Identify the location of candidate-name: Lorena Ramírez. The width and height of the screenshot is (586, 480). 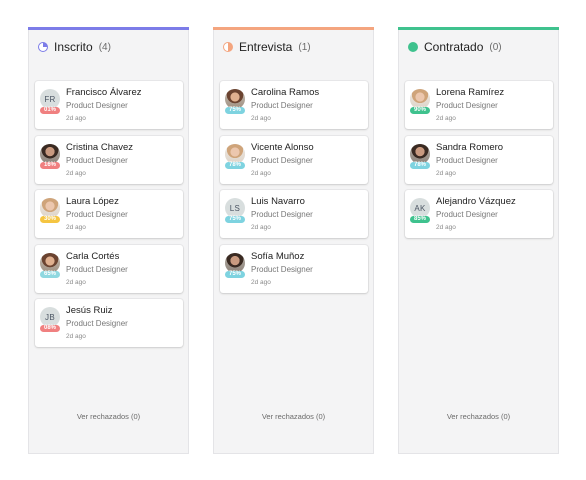
(470, 92).